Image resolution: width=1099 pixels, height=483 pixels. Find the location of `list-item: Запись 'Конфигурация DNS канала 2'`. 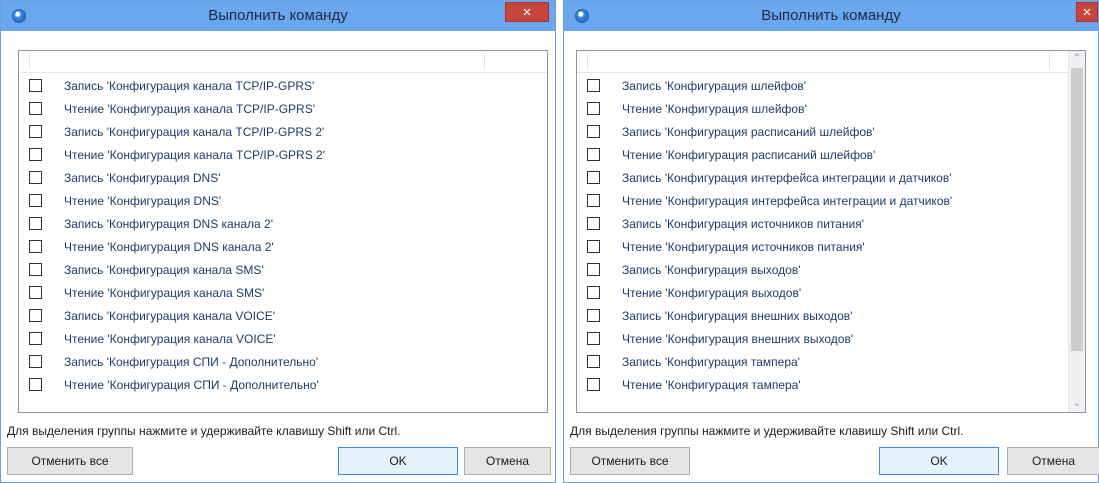

list-item: Запись 'Конфигурация DNS канала 2' is located at coordinates (283, 224).